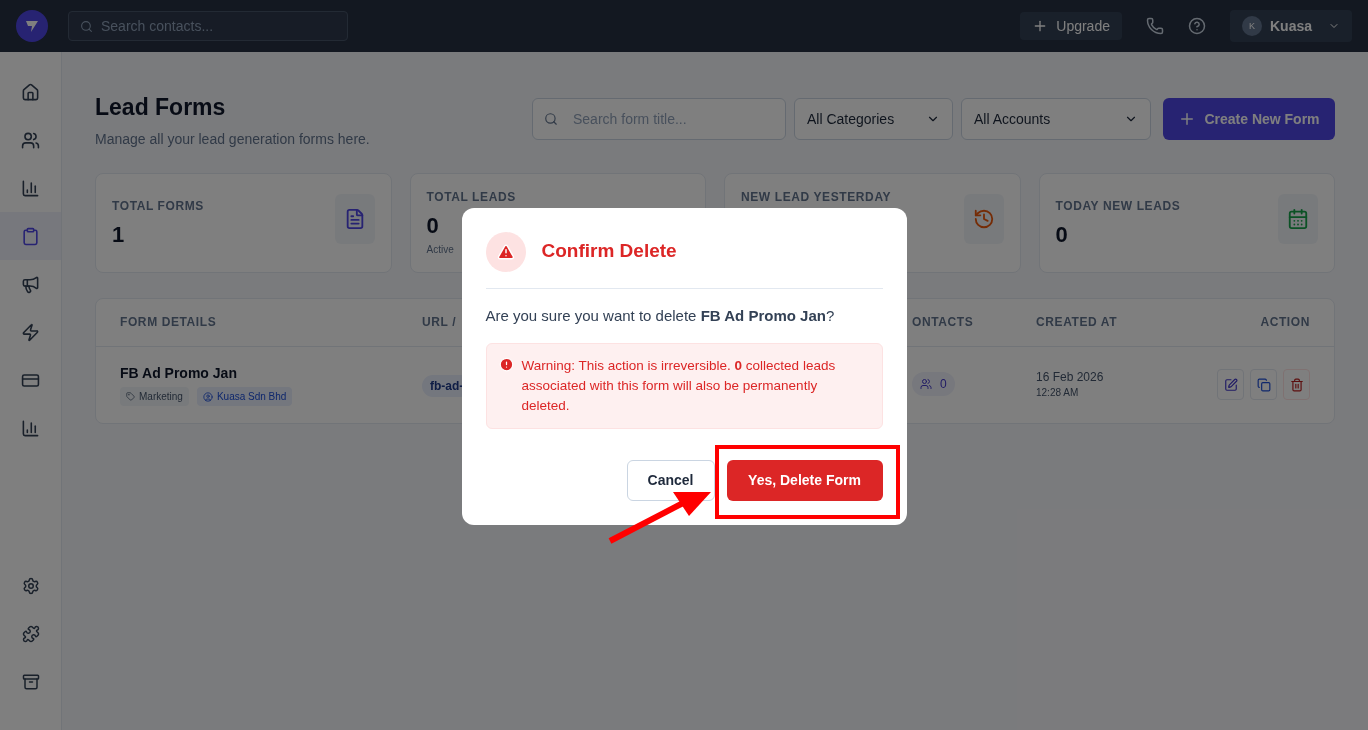 This screenshot has height=730, width=1368. Describe the element at coordinates (30, 586) in the screenshot. I see `settings-icon` at that location.